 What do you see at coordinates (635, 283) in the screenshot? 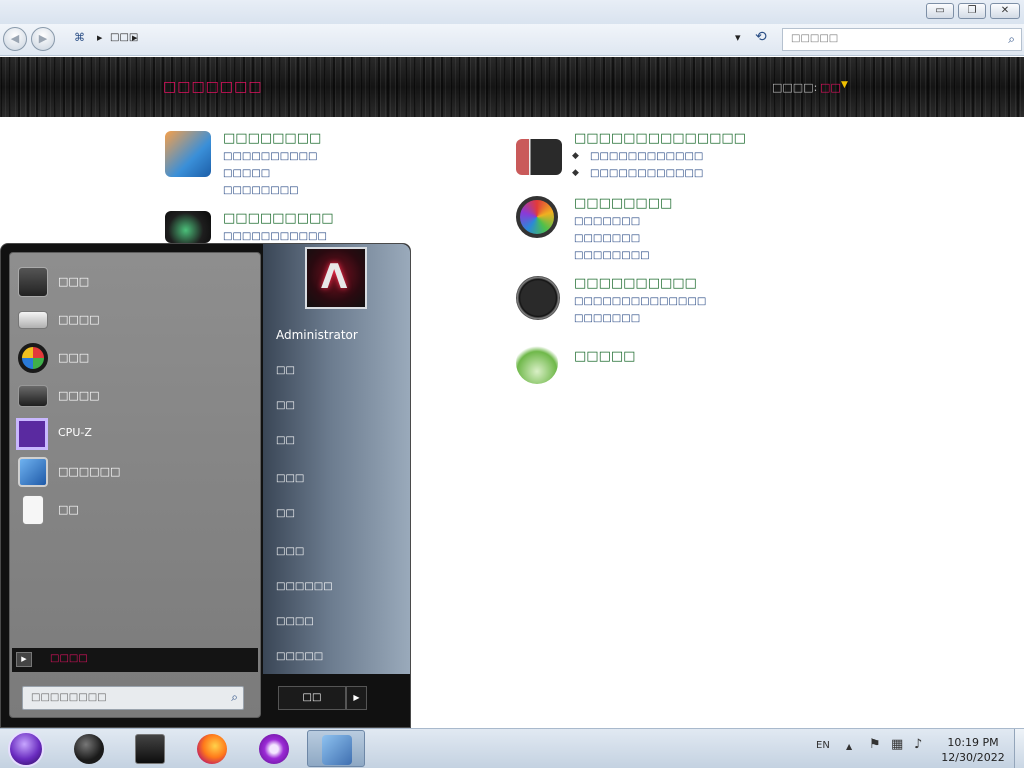
I see `category-title: □□□□□□□□□□` at bounding box center [635, 283].